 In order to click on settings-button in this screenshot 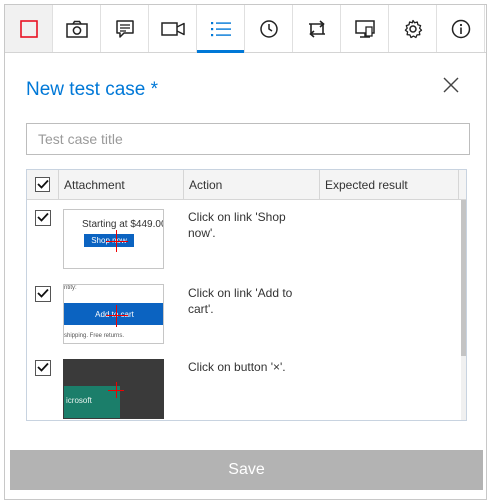, I will do `click(413, 28)`.